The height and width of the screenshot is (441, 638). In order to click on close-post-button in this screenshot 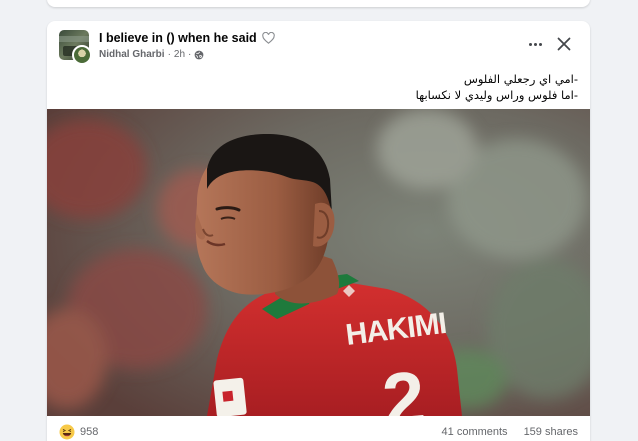, I will do `click(564, 44)`.